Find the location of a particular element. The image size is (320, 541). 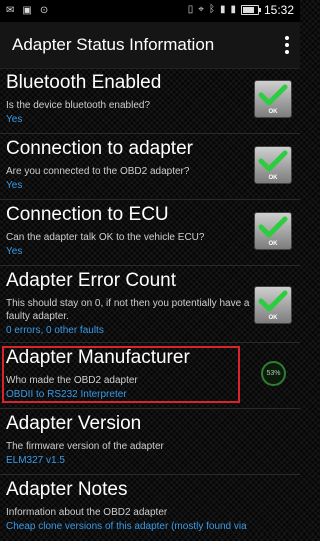

location-icon: ⌖ is located at coordinates (201, 9).